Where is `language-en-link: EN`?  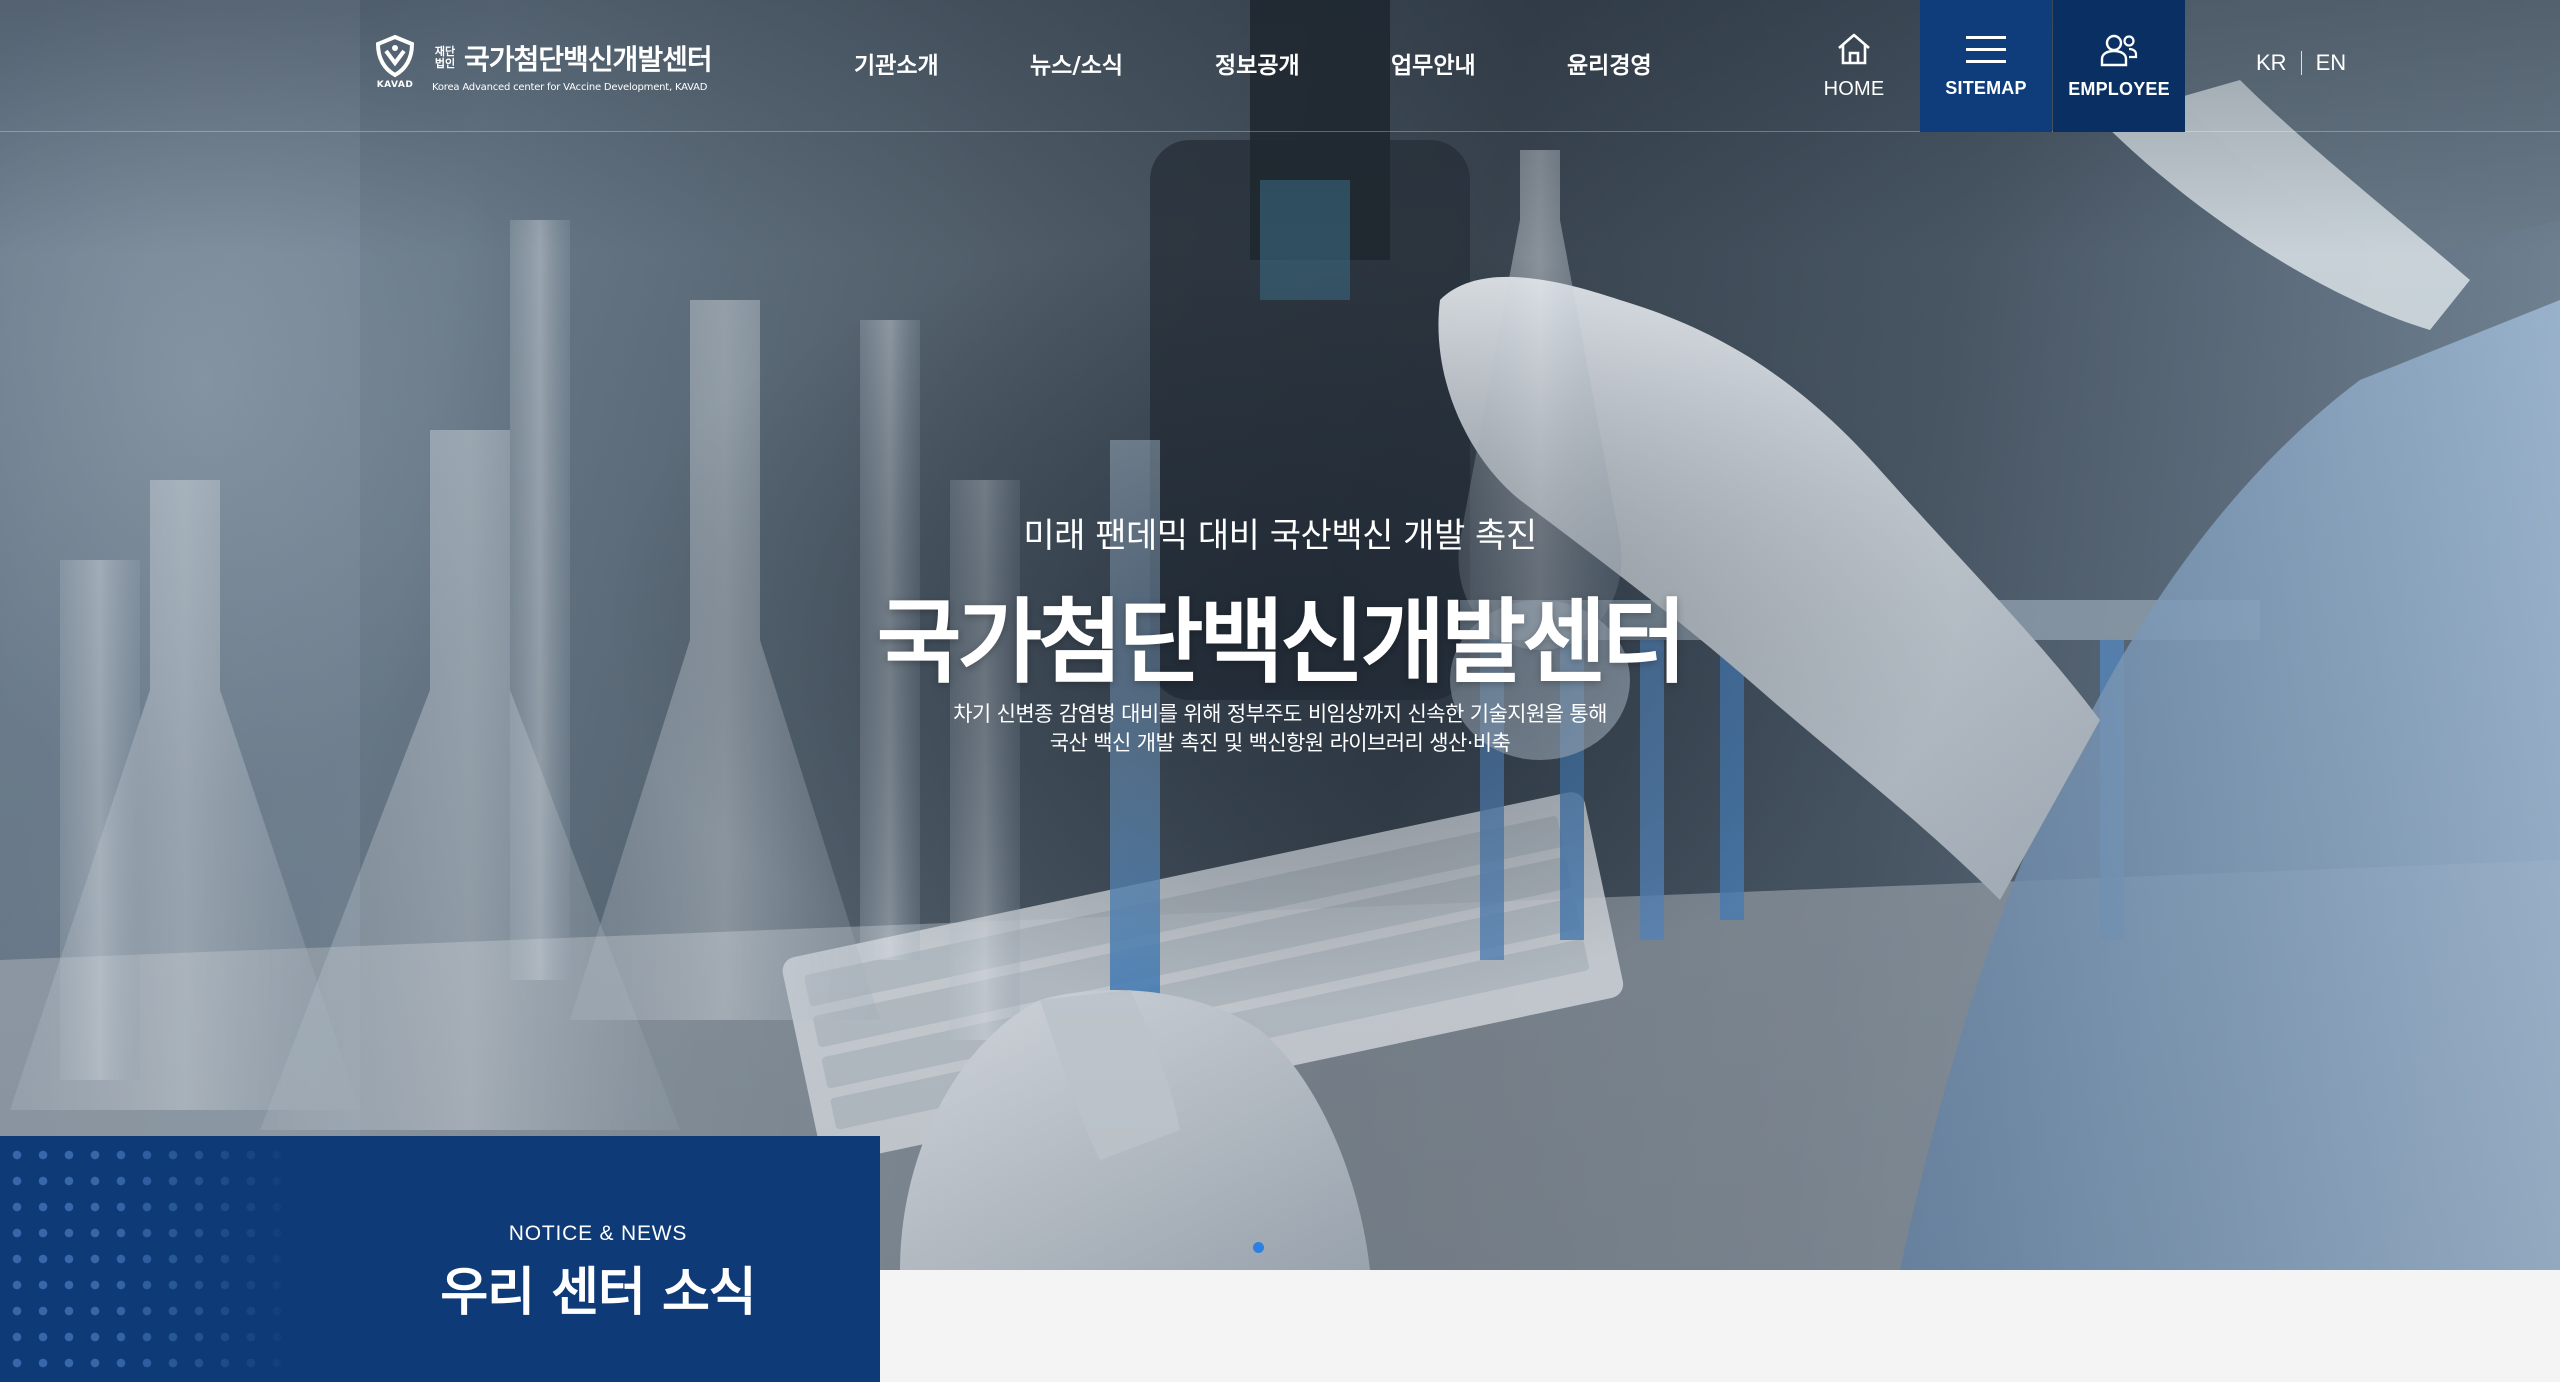 language-en-link: EN is located at coordinates (2331, 63).